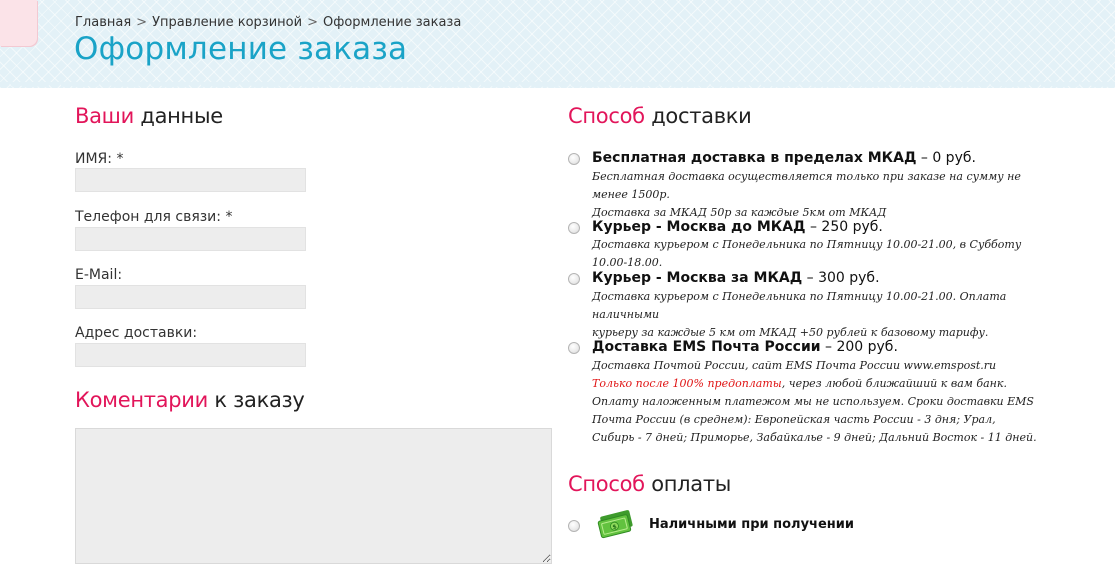 The image size is (1115, 578). Describe the element at coordinates (574, 279) in the screenshot. I see `delivery-radio-courier-outside` at that location.